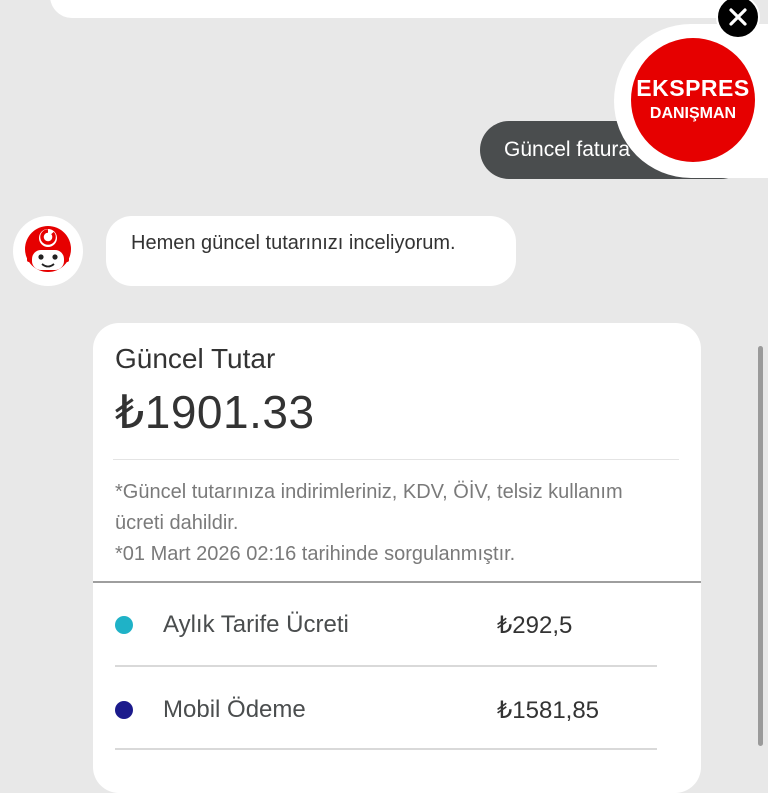 This screenshot has width=768, height=793. I want to click on section-divider, so click(397, 582).